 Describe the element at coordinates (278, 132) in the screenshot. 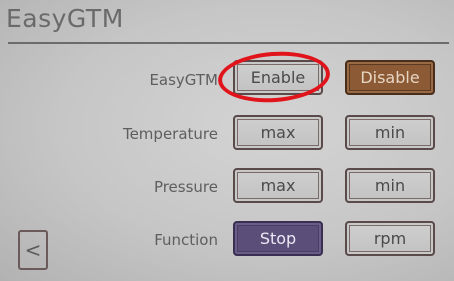

I see `temperature-max-button: max` at that location.